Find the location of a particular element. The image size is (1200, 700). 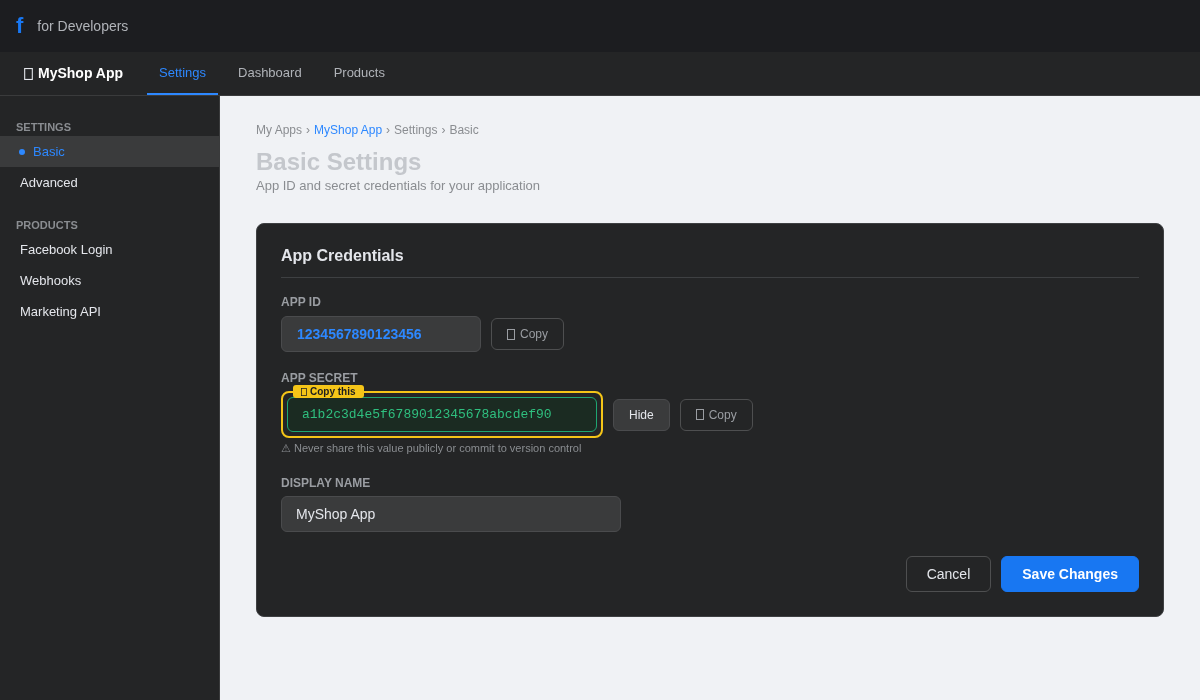

breadcrumb-item: Settings is located at coordinates (416, 130).